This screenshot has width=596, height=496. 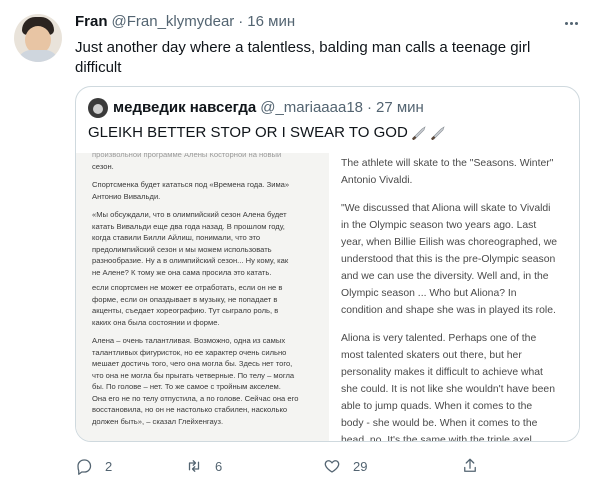 I want to click on quoted-tweet-text: GLEIKH BETTER STOP OR I SWEAR TO GOD, so click(x=267, y=133).